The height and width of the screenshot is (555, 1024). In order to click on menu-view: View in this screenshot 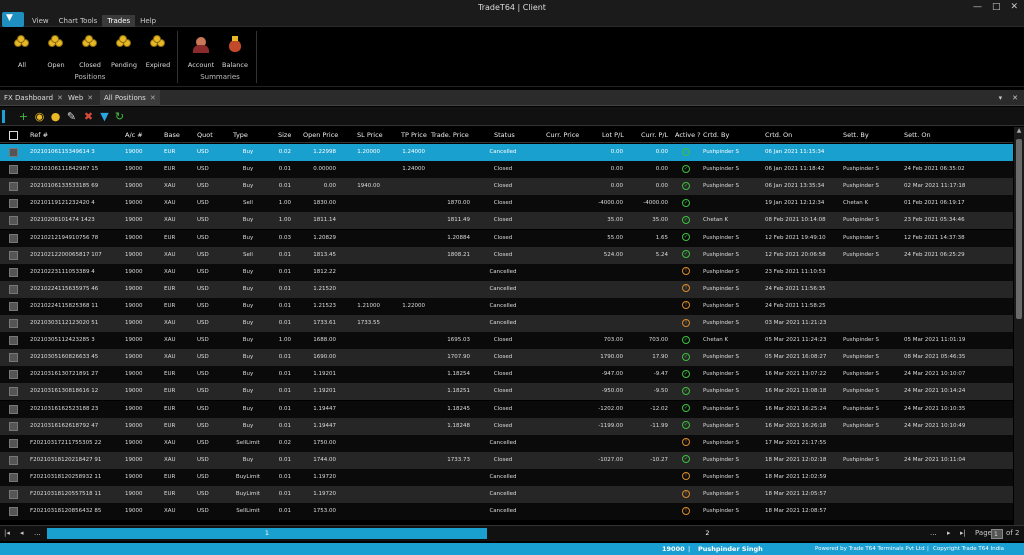, I will do `click(40, 21)`.